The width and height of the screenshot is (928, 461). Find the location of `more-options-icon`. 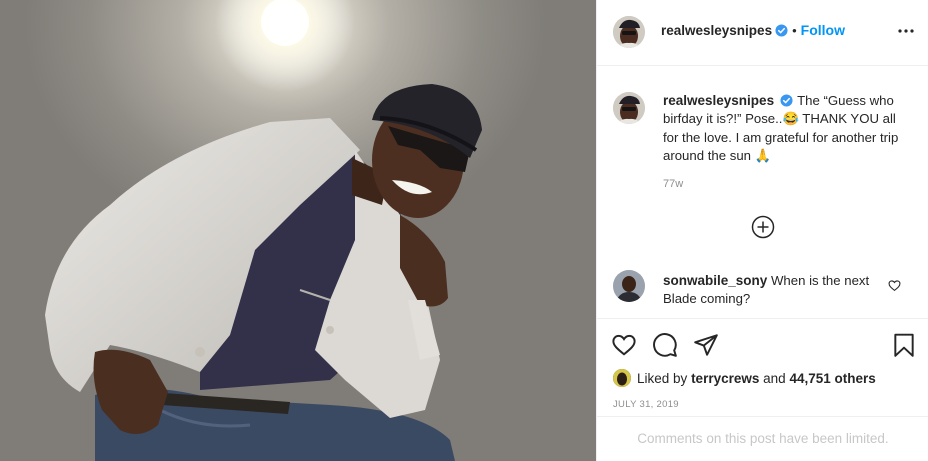

more-options-icon is located at coordinates (906, 31).